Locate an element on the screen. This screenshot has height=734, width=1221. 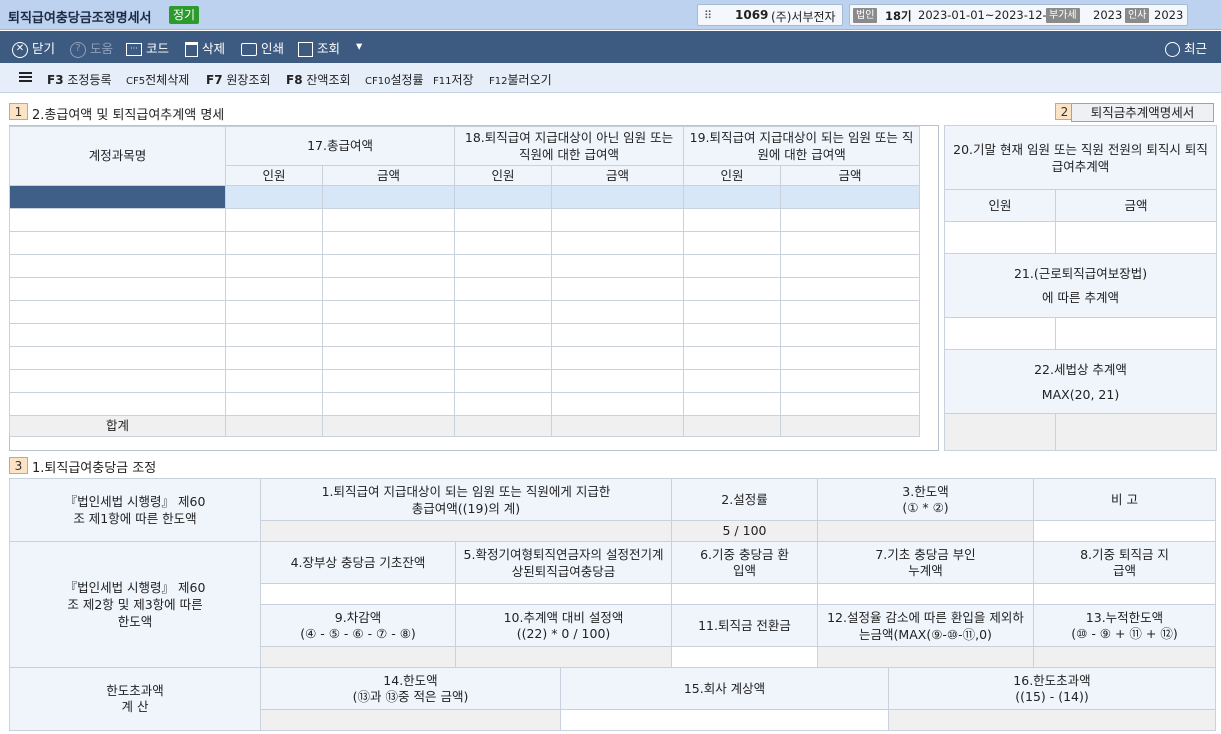
guarantee-people-input is located at coordinates (1000, 333).